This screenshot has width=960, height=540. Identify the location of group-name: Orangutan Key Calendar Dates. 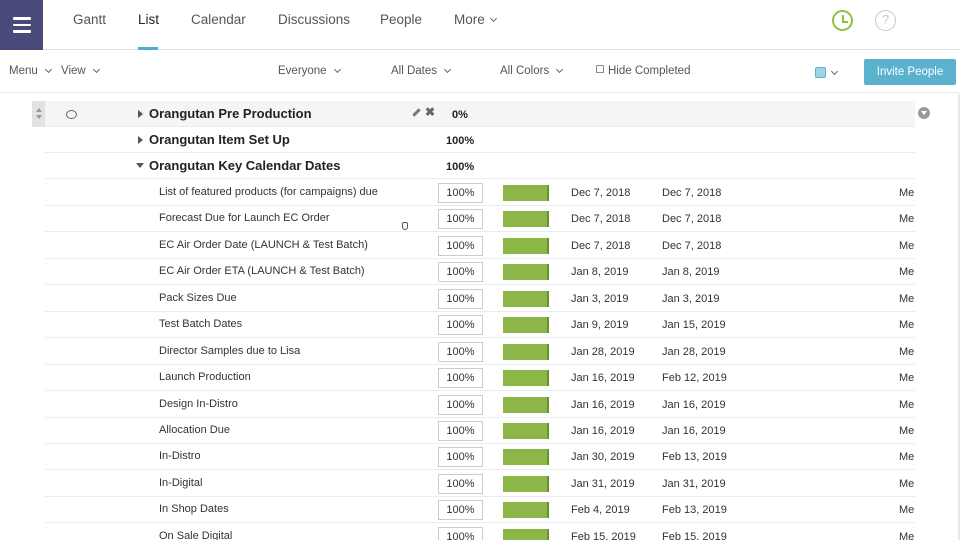
(244, 165).